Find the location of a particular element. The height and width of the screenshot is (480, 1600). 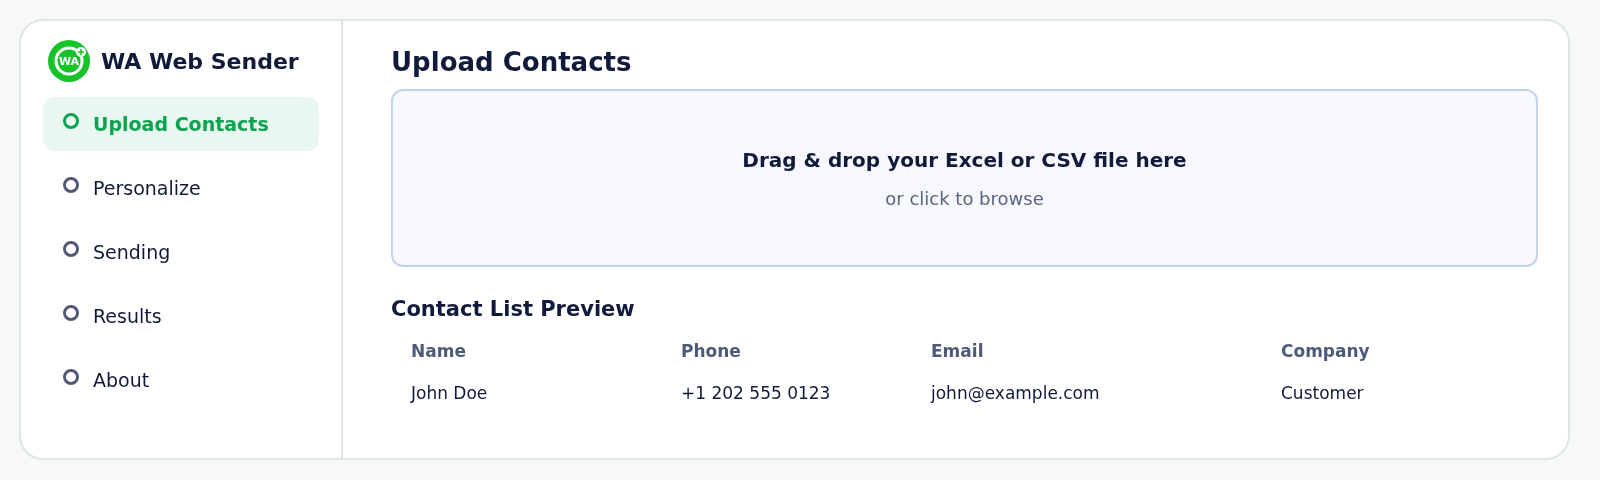

logo-icon: WA is located at coordinates (69, 61).